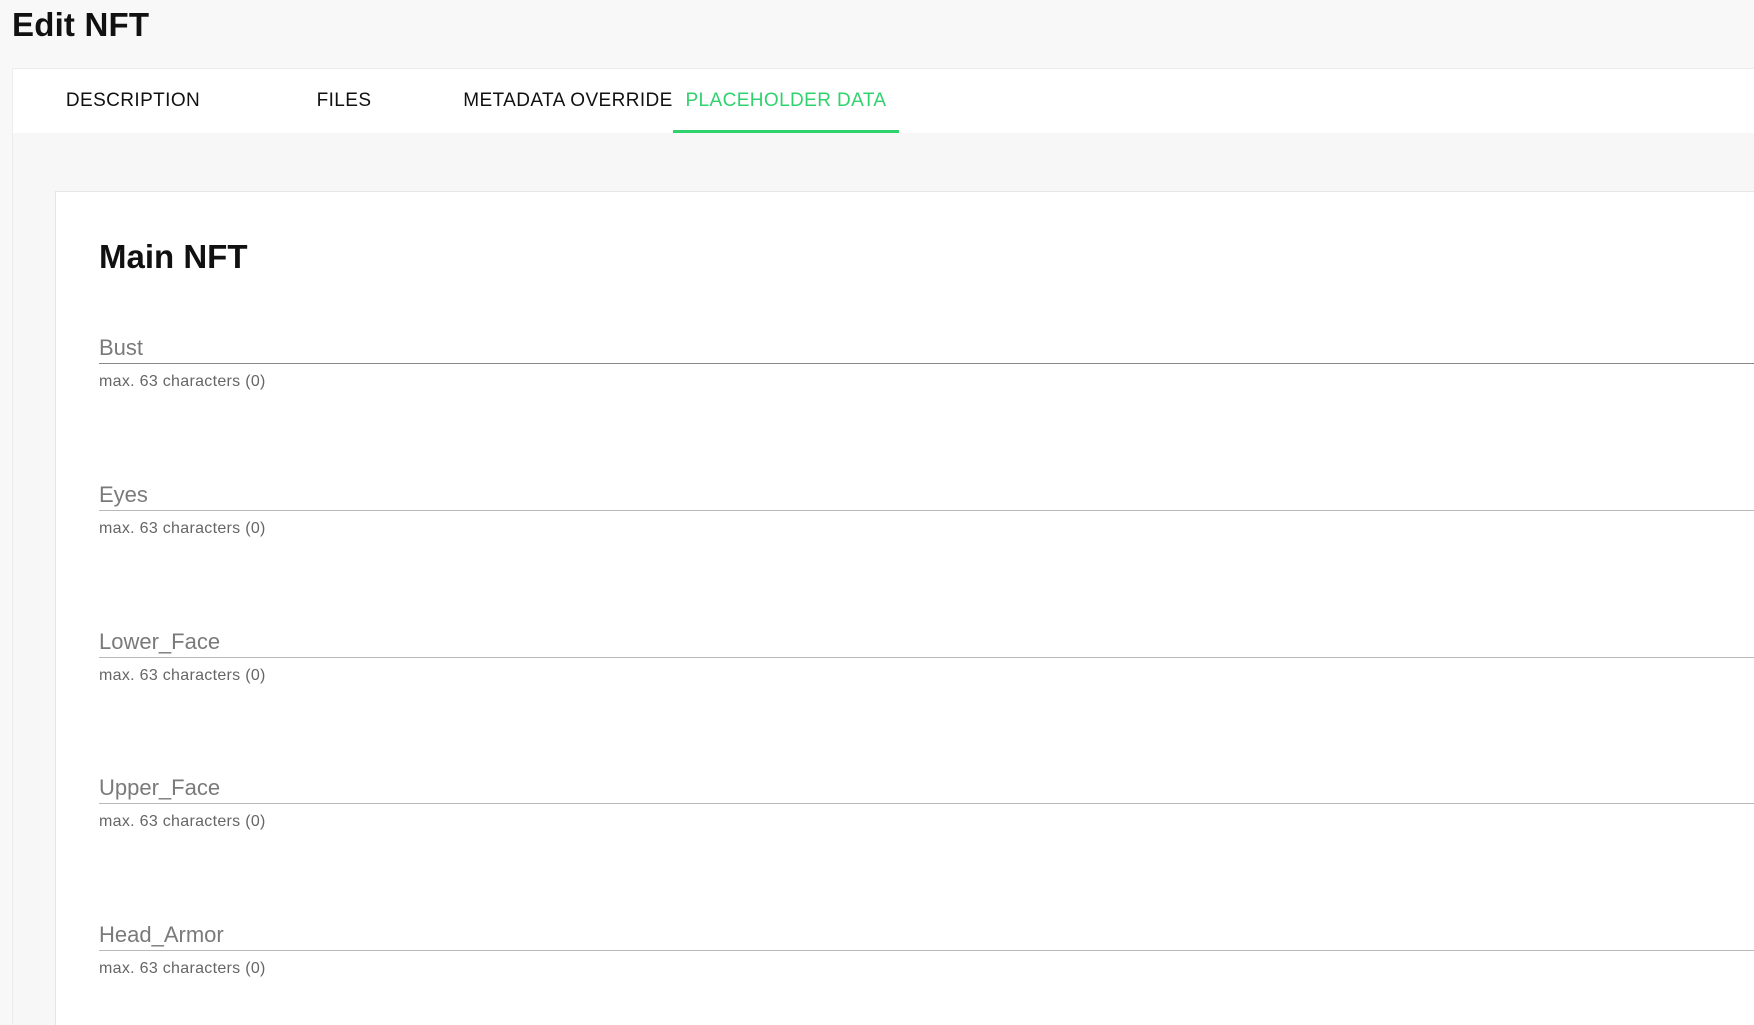 Image resolution: width=1754 pixels, height=1025 pixels. I want to click on tab-placeholder-data: PLACEHOLDER DATA, so click(786, 101).